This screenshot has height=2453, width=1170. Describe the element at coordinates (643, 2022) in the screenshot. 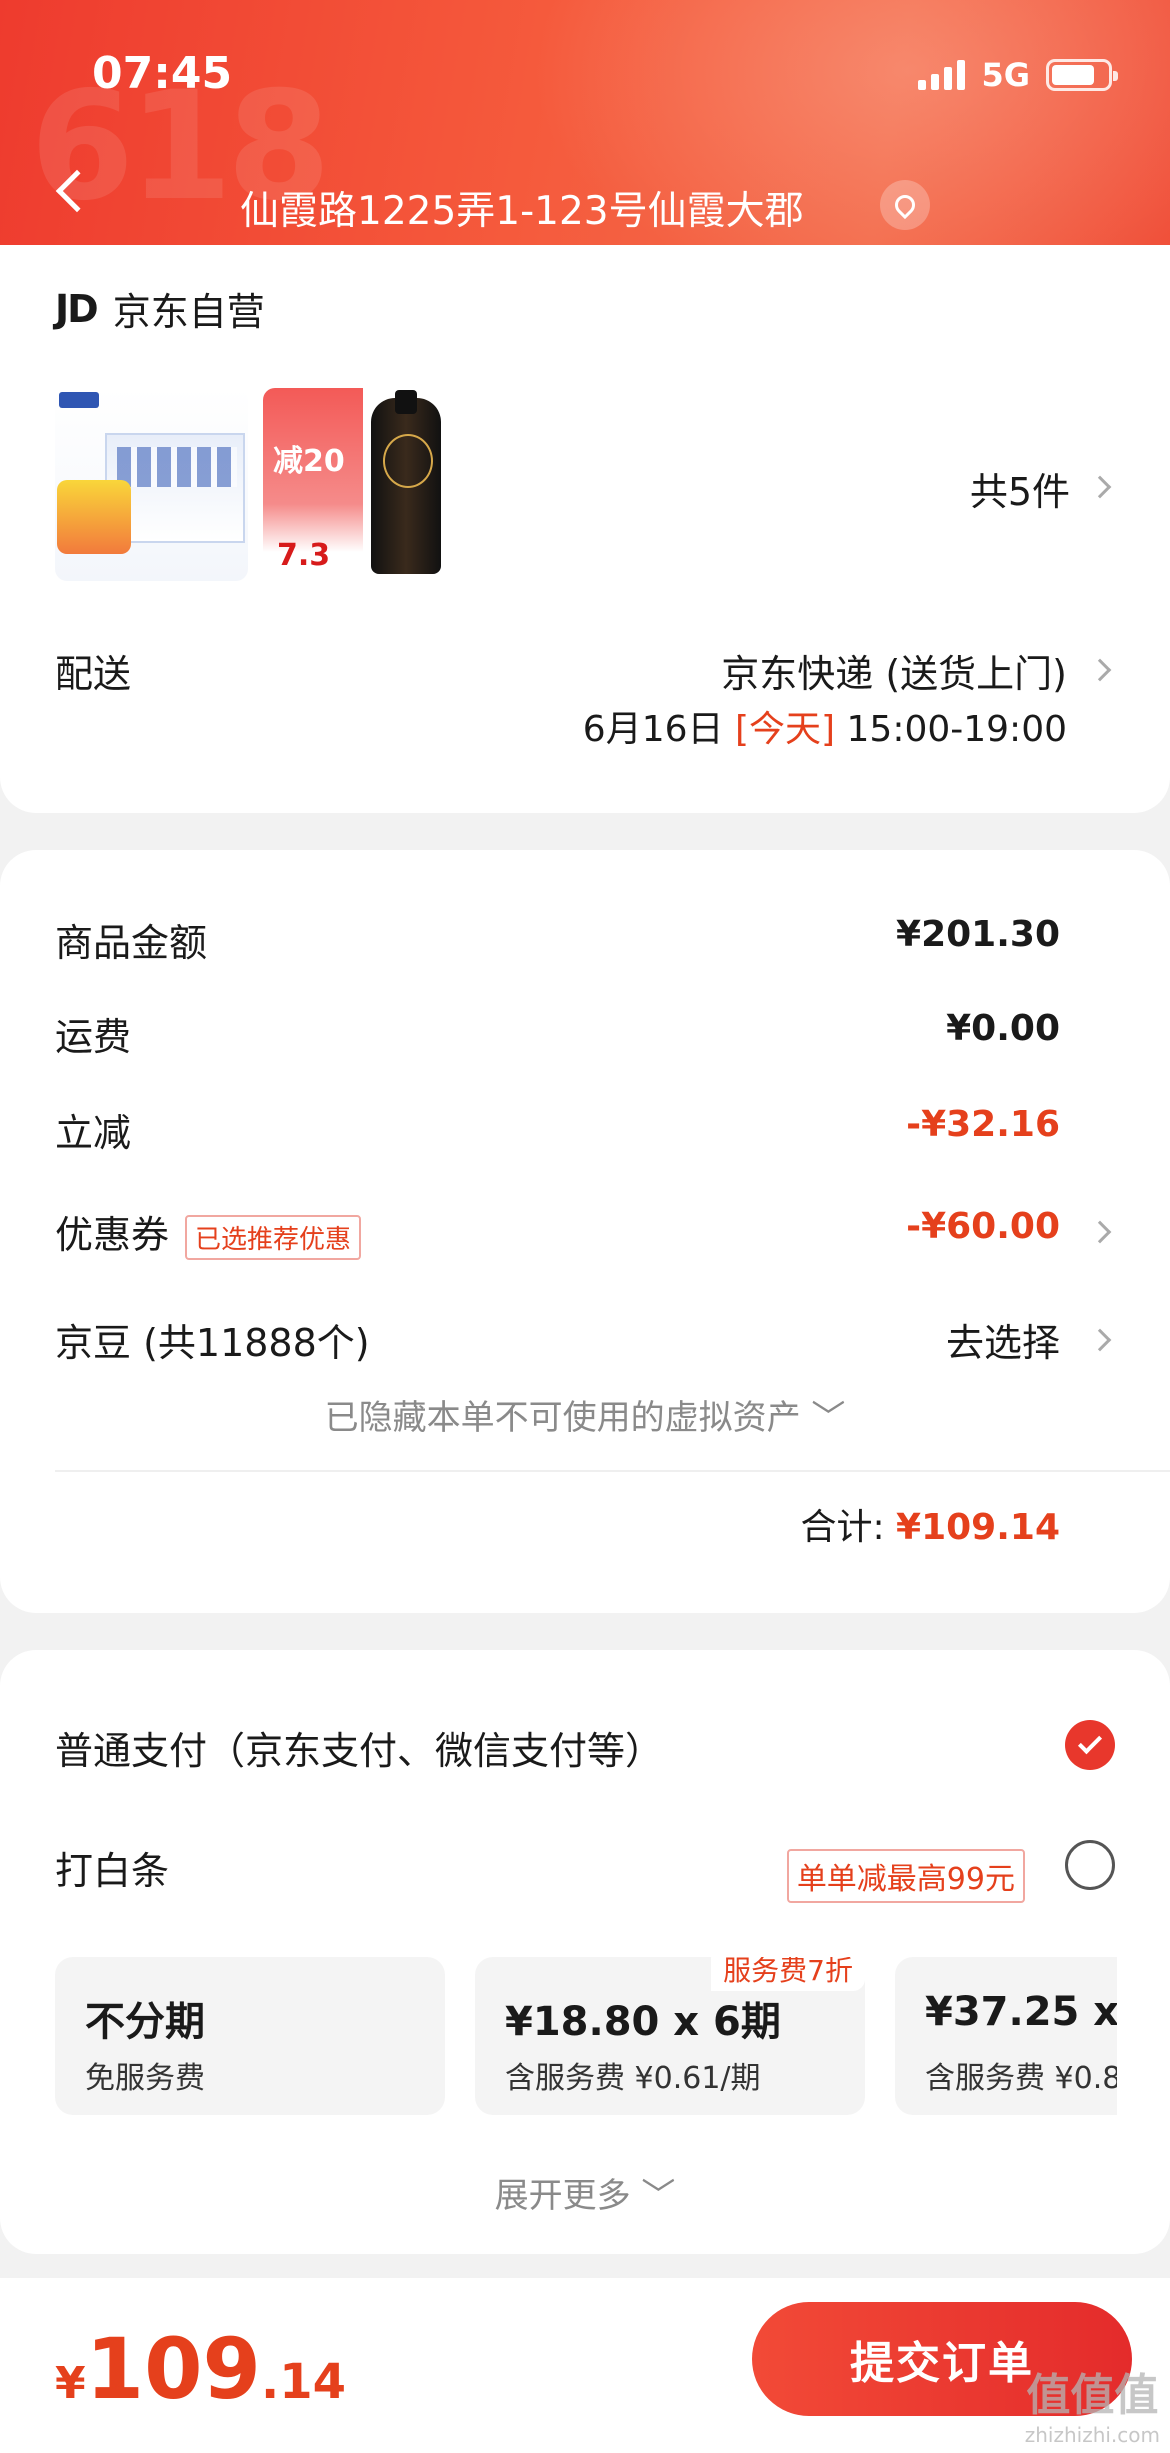

I see `plan-title: ¥18.80 x 6期` at that location.